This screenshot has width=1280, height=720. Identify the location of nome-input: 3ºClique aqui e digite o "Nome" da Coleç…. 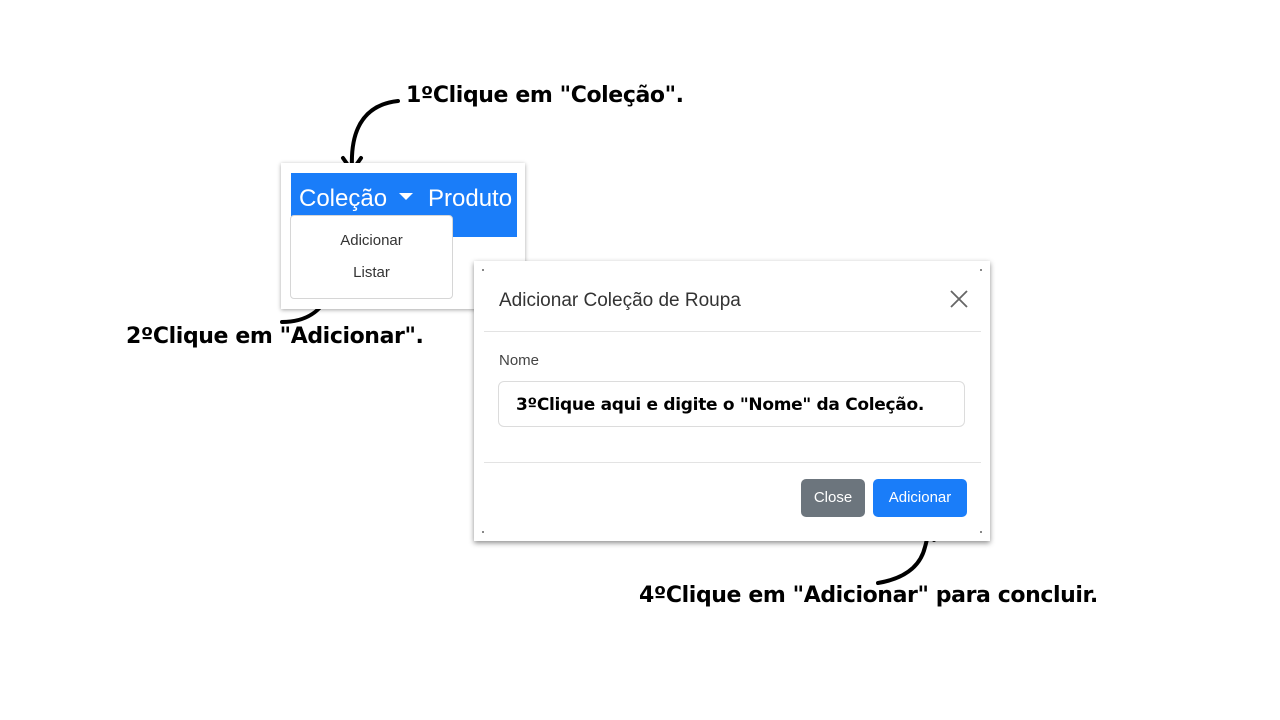
(731, 404).